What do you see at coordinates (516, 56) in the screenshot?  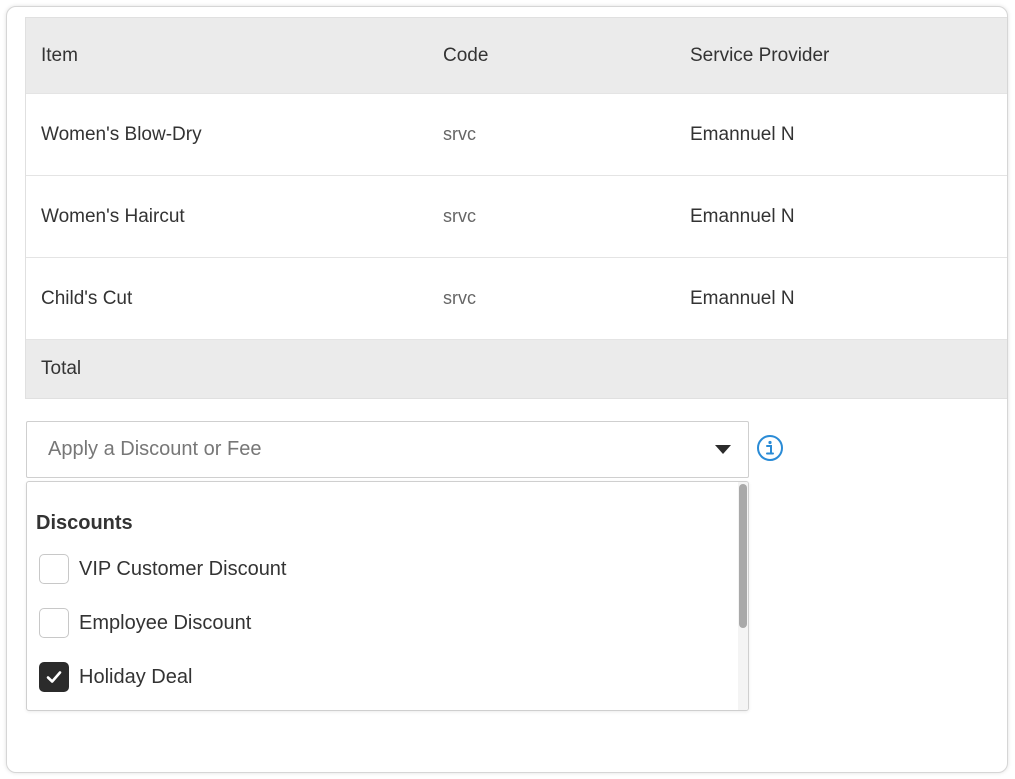 I see `table-header-row: Item Code Service Provider` at bounding box center [516, 56].